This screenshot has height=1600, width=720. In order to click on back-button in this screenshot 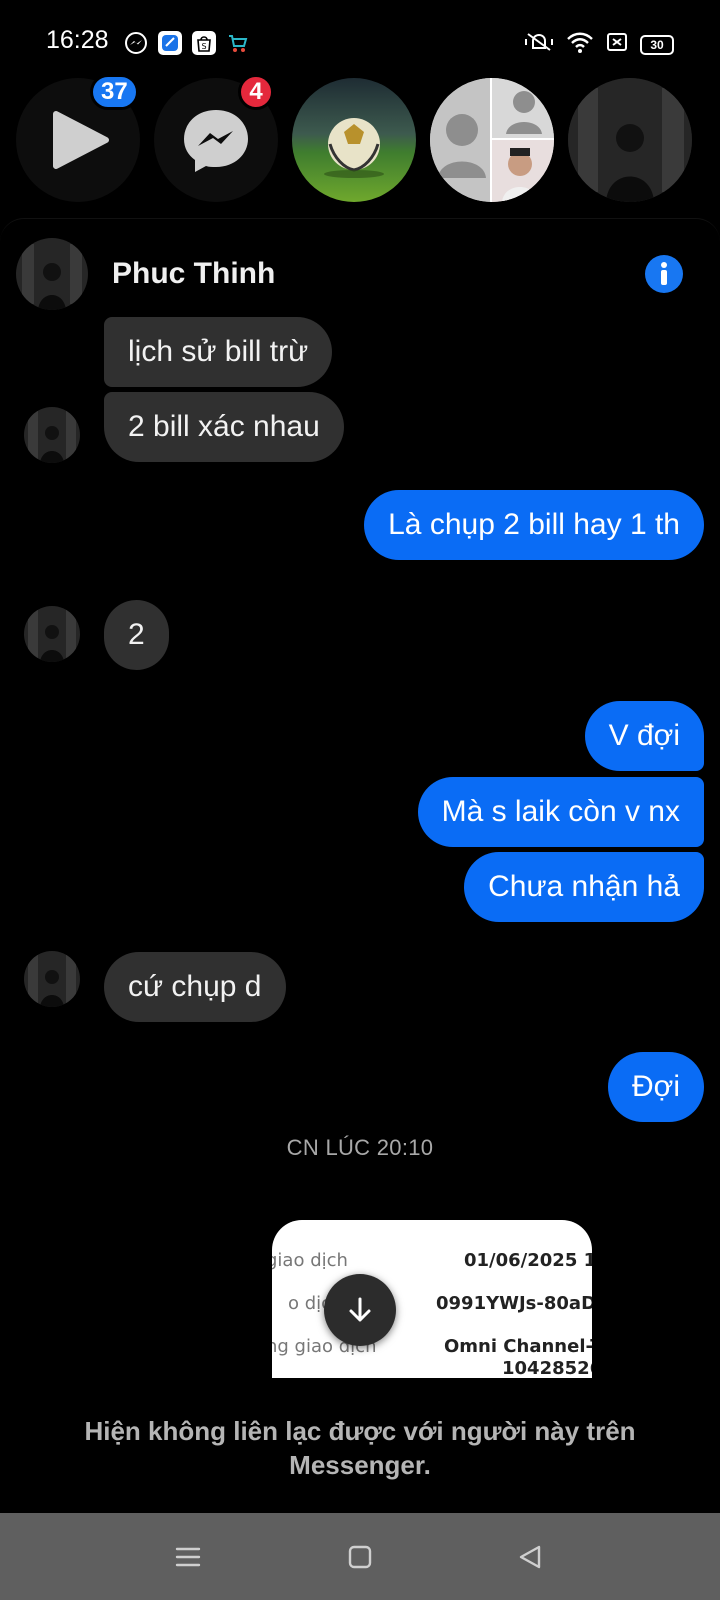, I will do `click(530, 1557)`.